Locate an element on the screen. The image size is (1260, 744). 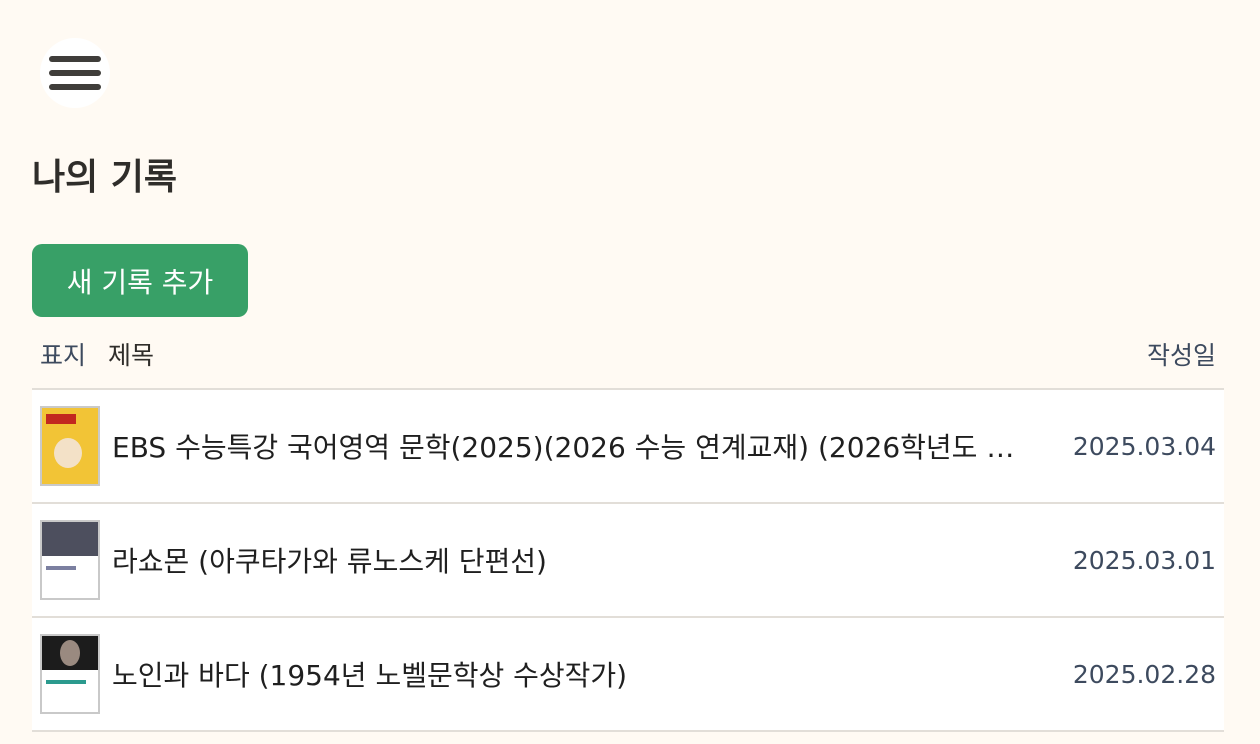
table-row: 노인과 바다 (1954년 노벨문학상 수상작가) 2025.02.28 is located at coordinates (628, 675).